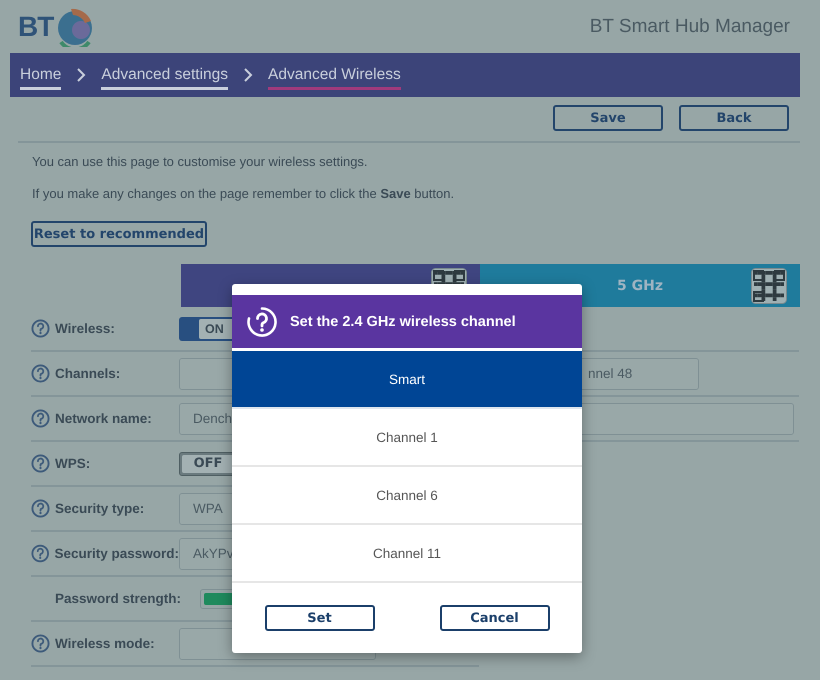 The height and width of the screenshot is (680, 820). I want to click on channel-option: Channel 6, so click(407, 496).